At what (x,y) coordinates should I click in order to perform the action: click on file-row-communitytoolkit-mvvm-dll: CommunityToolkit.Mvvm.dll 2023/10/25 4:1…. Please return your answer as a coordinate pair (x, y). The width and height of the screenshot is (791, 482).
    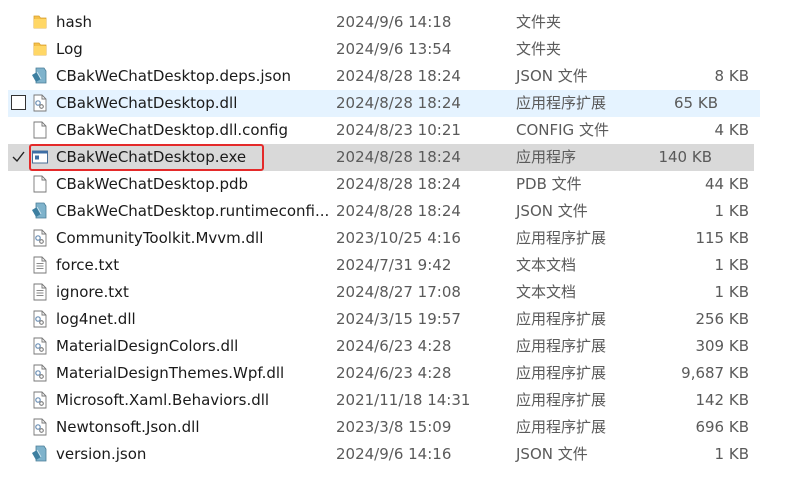
    Looking at the image, I should click on (395, 238).